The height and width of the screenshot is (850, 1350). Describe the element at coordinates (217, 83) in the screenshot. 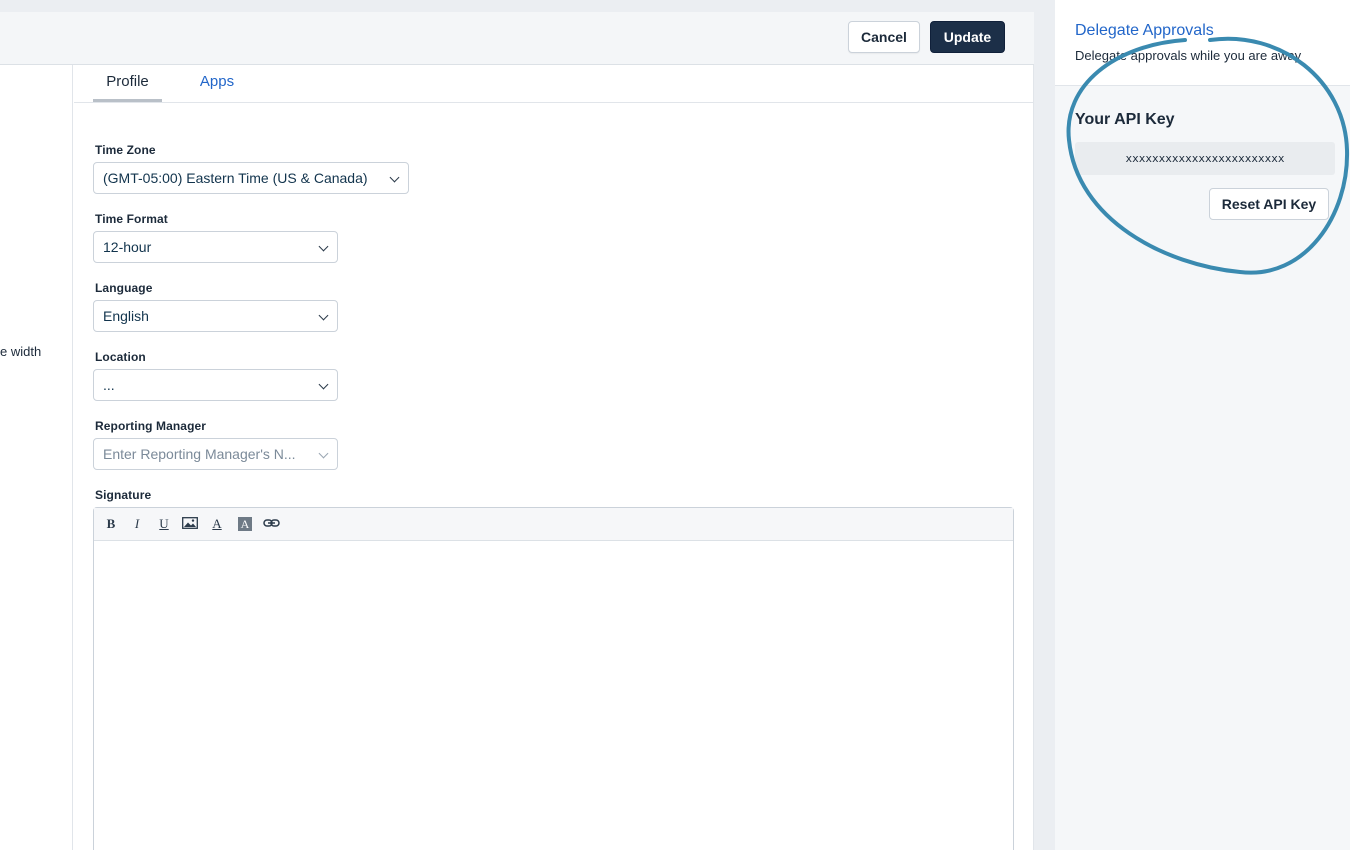

I see `tab-apps: Apps` at that location.